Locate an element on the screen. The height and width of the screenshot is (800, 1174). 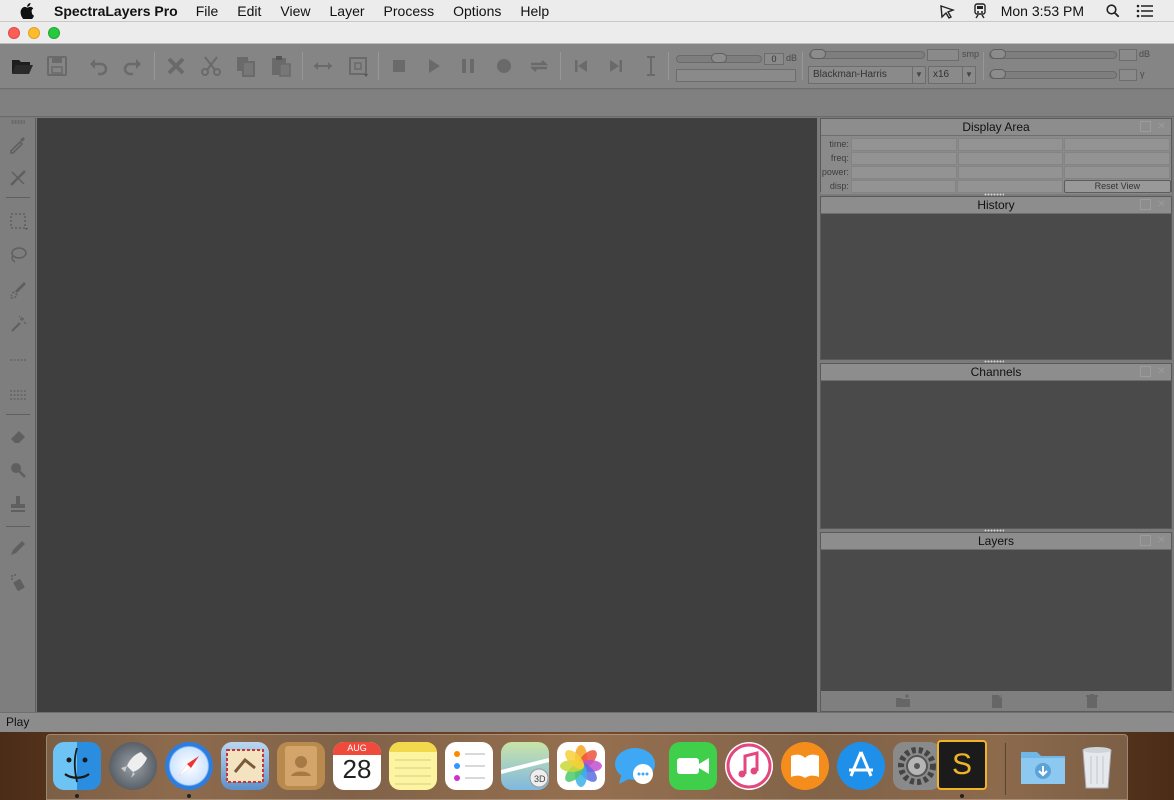
pause-icon is located at coordinates (468, 66).